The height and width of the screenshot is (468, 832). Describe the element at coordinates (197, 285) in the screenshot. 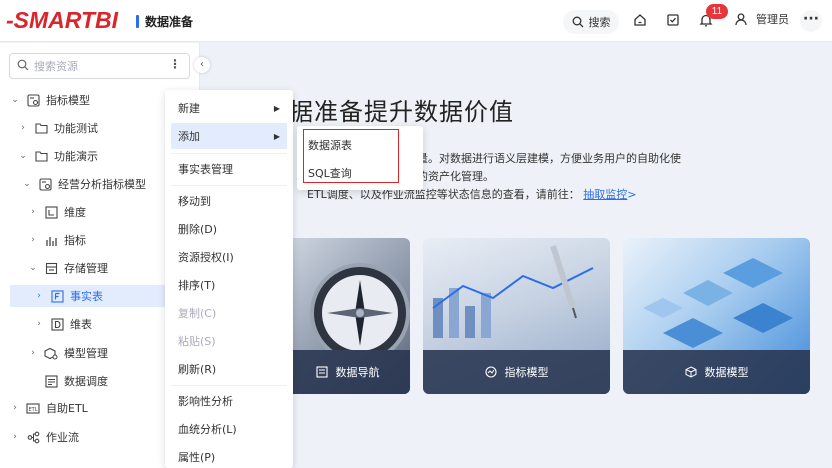

I see `menu-item-label: 排序(T)` at that location.